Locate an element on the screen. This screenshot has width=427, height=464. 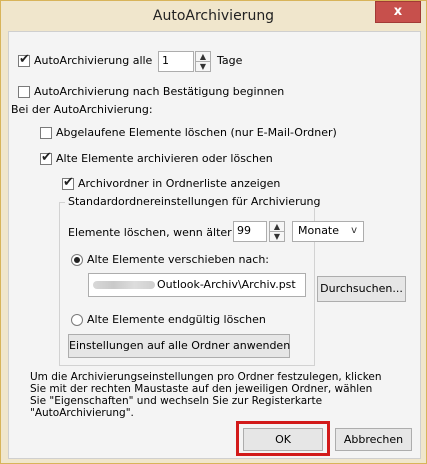
archive-old-checkbox: ✔ is located at coordinates (46, 157).